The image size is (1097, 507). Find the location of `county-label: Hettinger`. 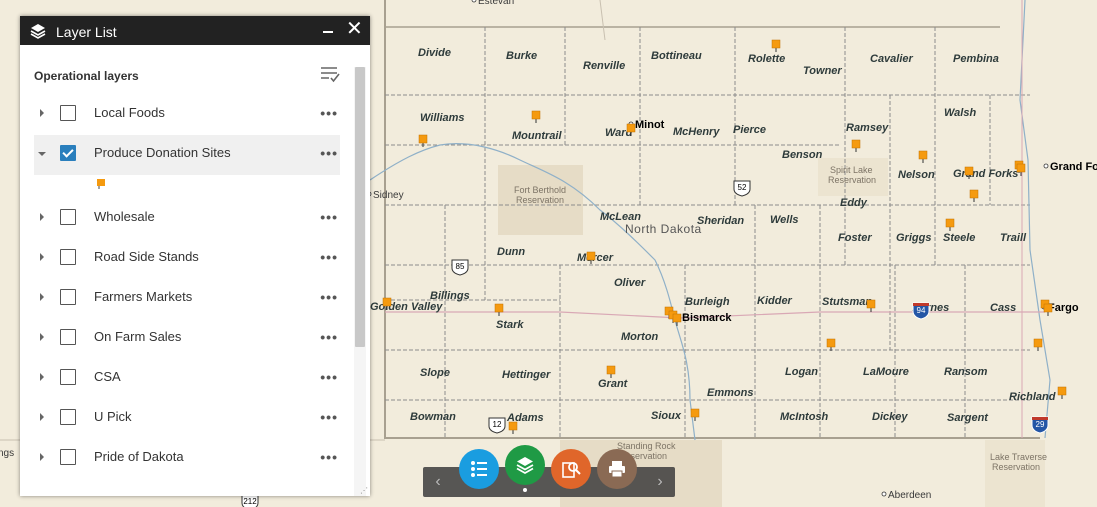

county-label: Hettinger is located at coordinates (526, 375).